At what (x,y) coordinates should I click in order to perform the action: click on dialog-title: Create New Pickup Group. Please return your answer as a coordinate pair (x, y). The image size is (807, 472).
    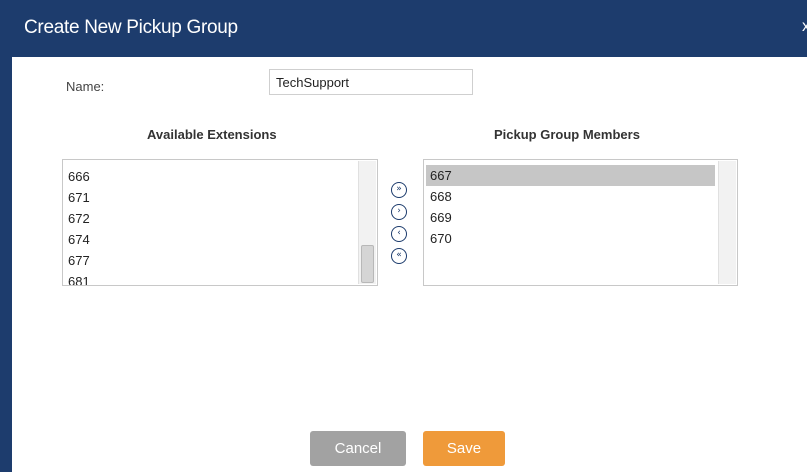
    Looking at the image, I should click on (131, 27).